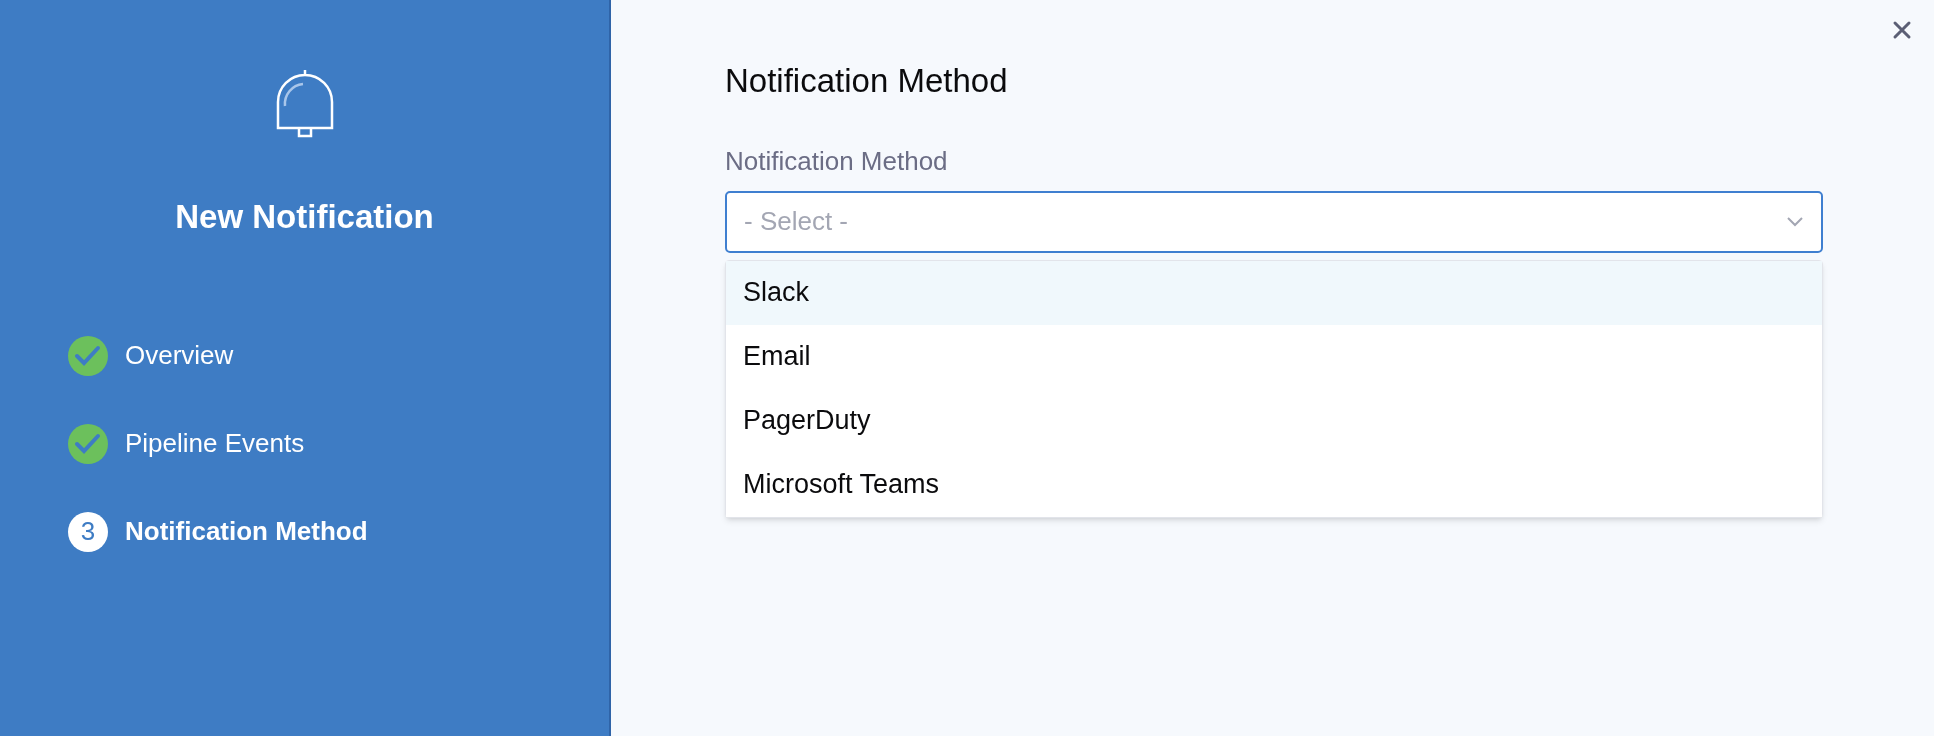  Describe the element at coordinates (1274, 420) in the screenshot. I see `dropdown-option: PagerDuty` at that location.